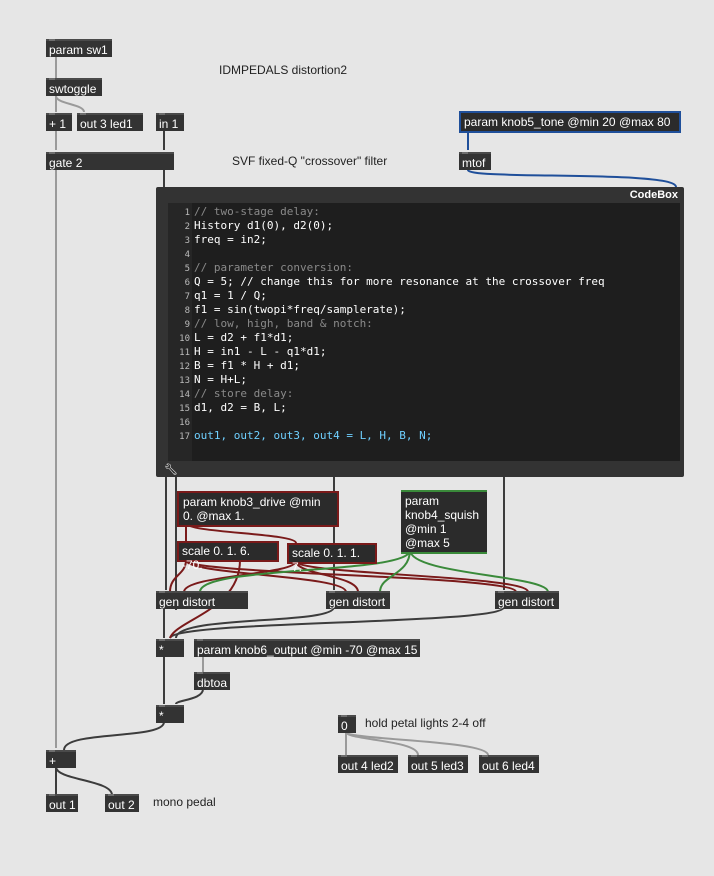 The image size is (714, 876). I want to click on hold-lights-comment: hold petal lights 2-4 off, so click(425, 723).